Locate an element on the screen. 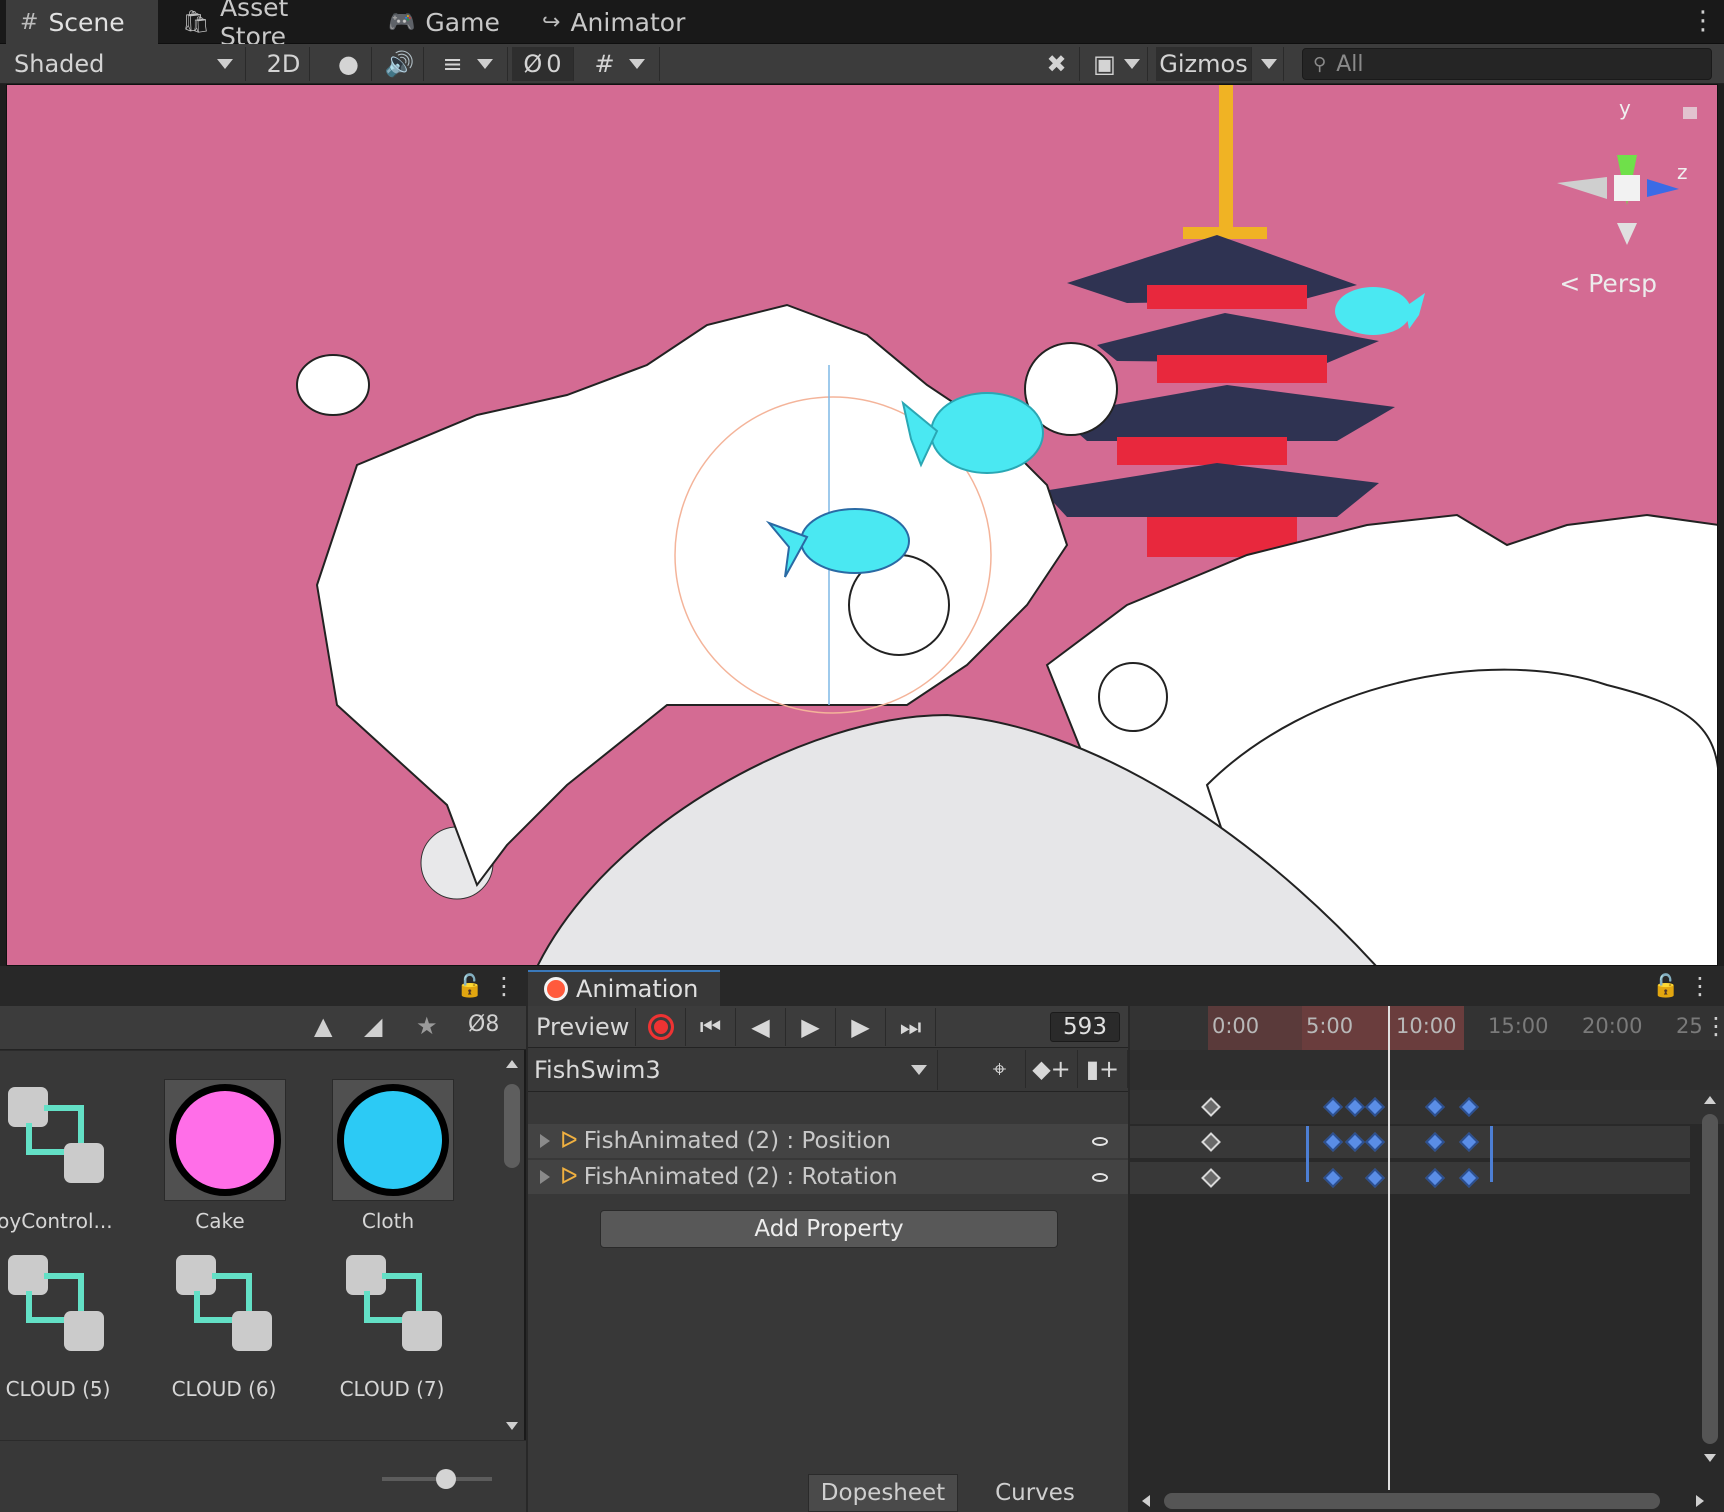  svg-text: y is located at coordinates (1625, 108).